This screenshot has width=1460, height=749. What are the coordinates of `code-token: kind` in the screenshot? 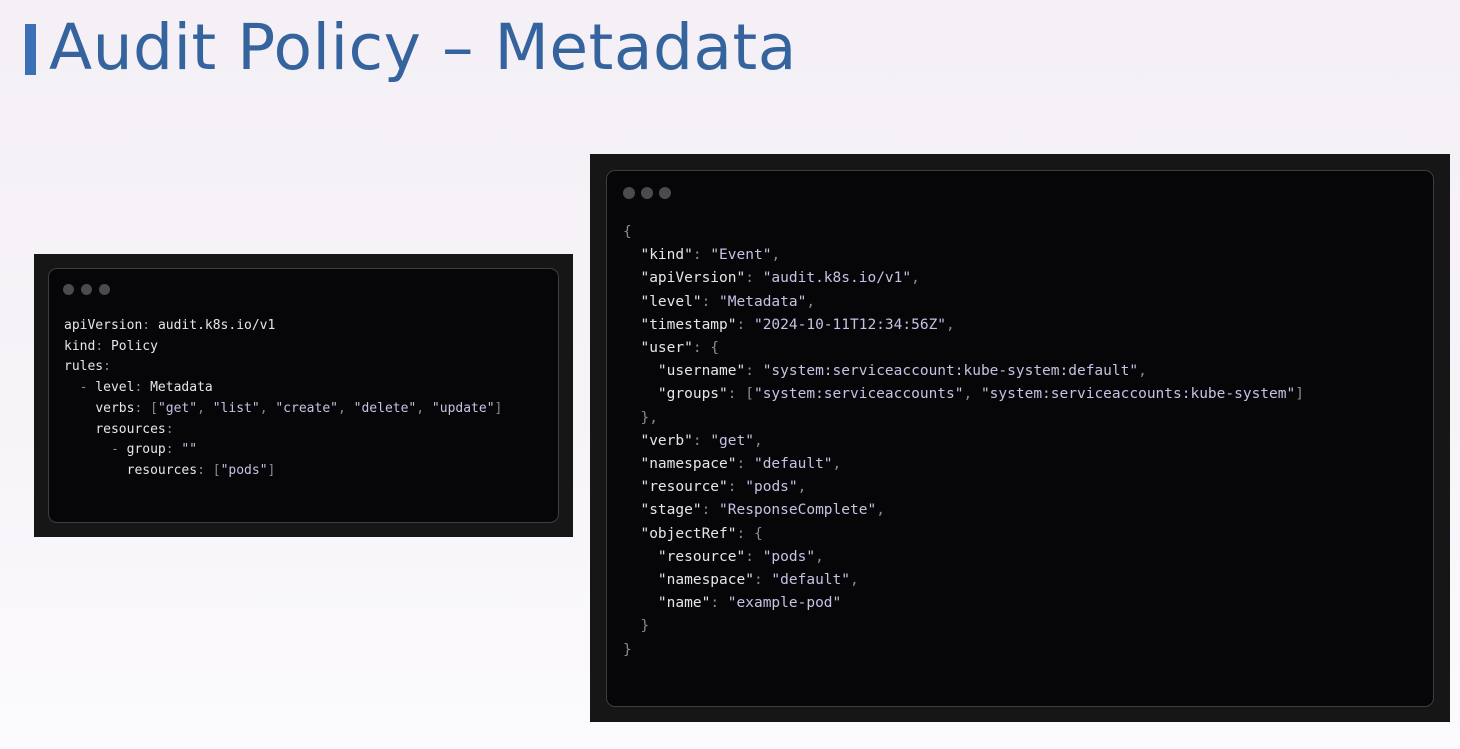 It's located at (80, 346).